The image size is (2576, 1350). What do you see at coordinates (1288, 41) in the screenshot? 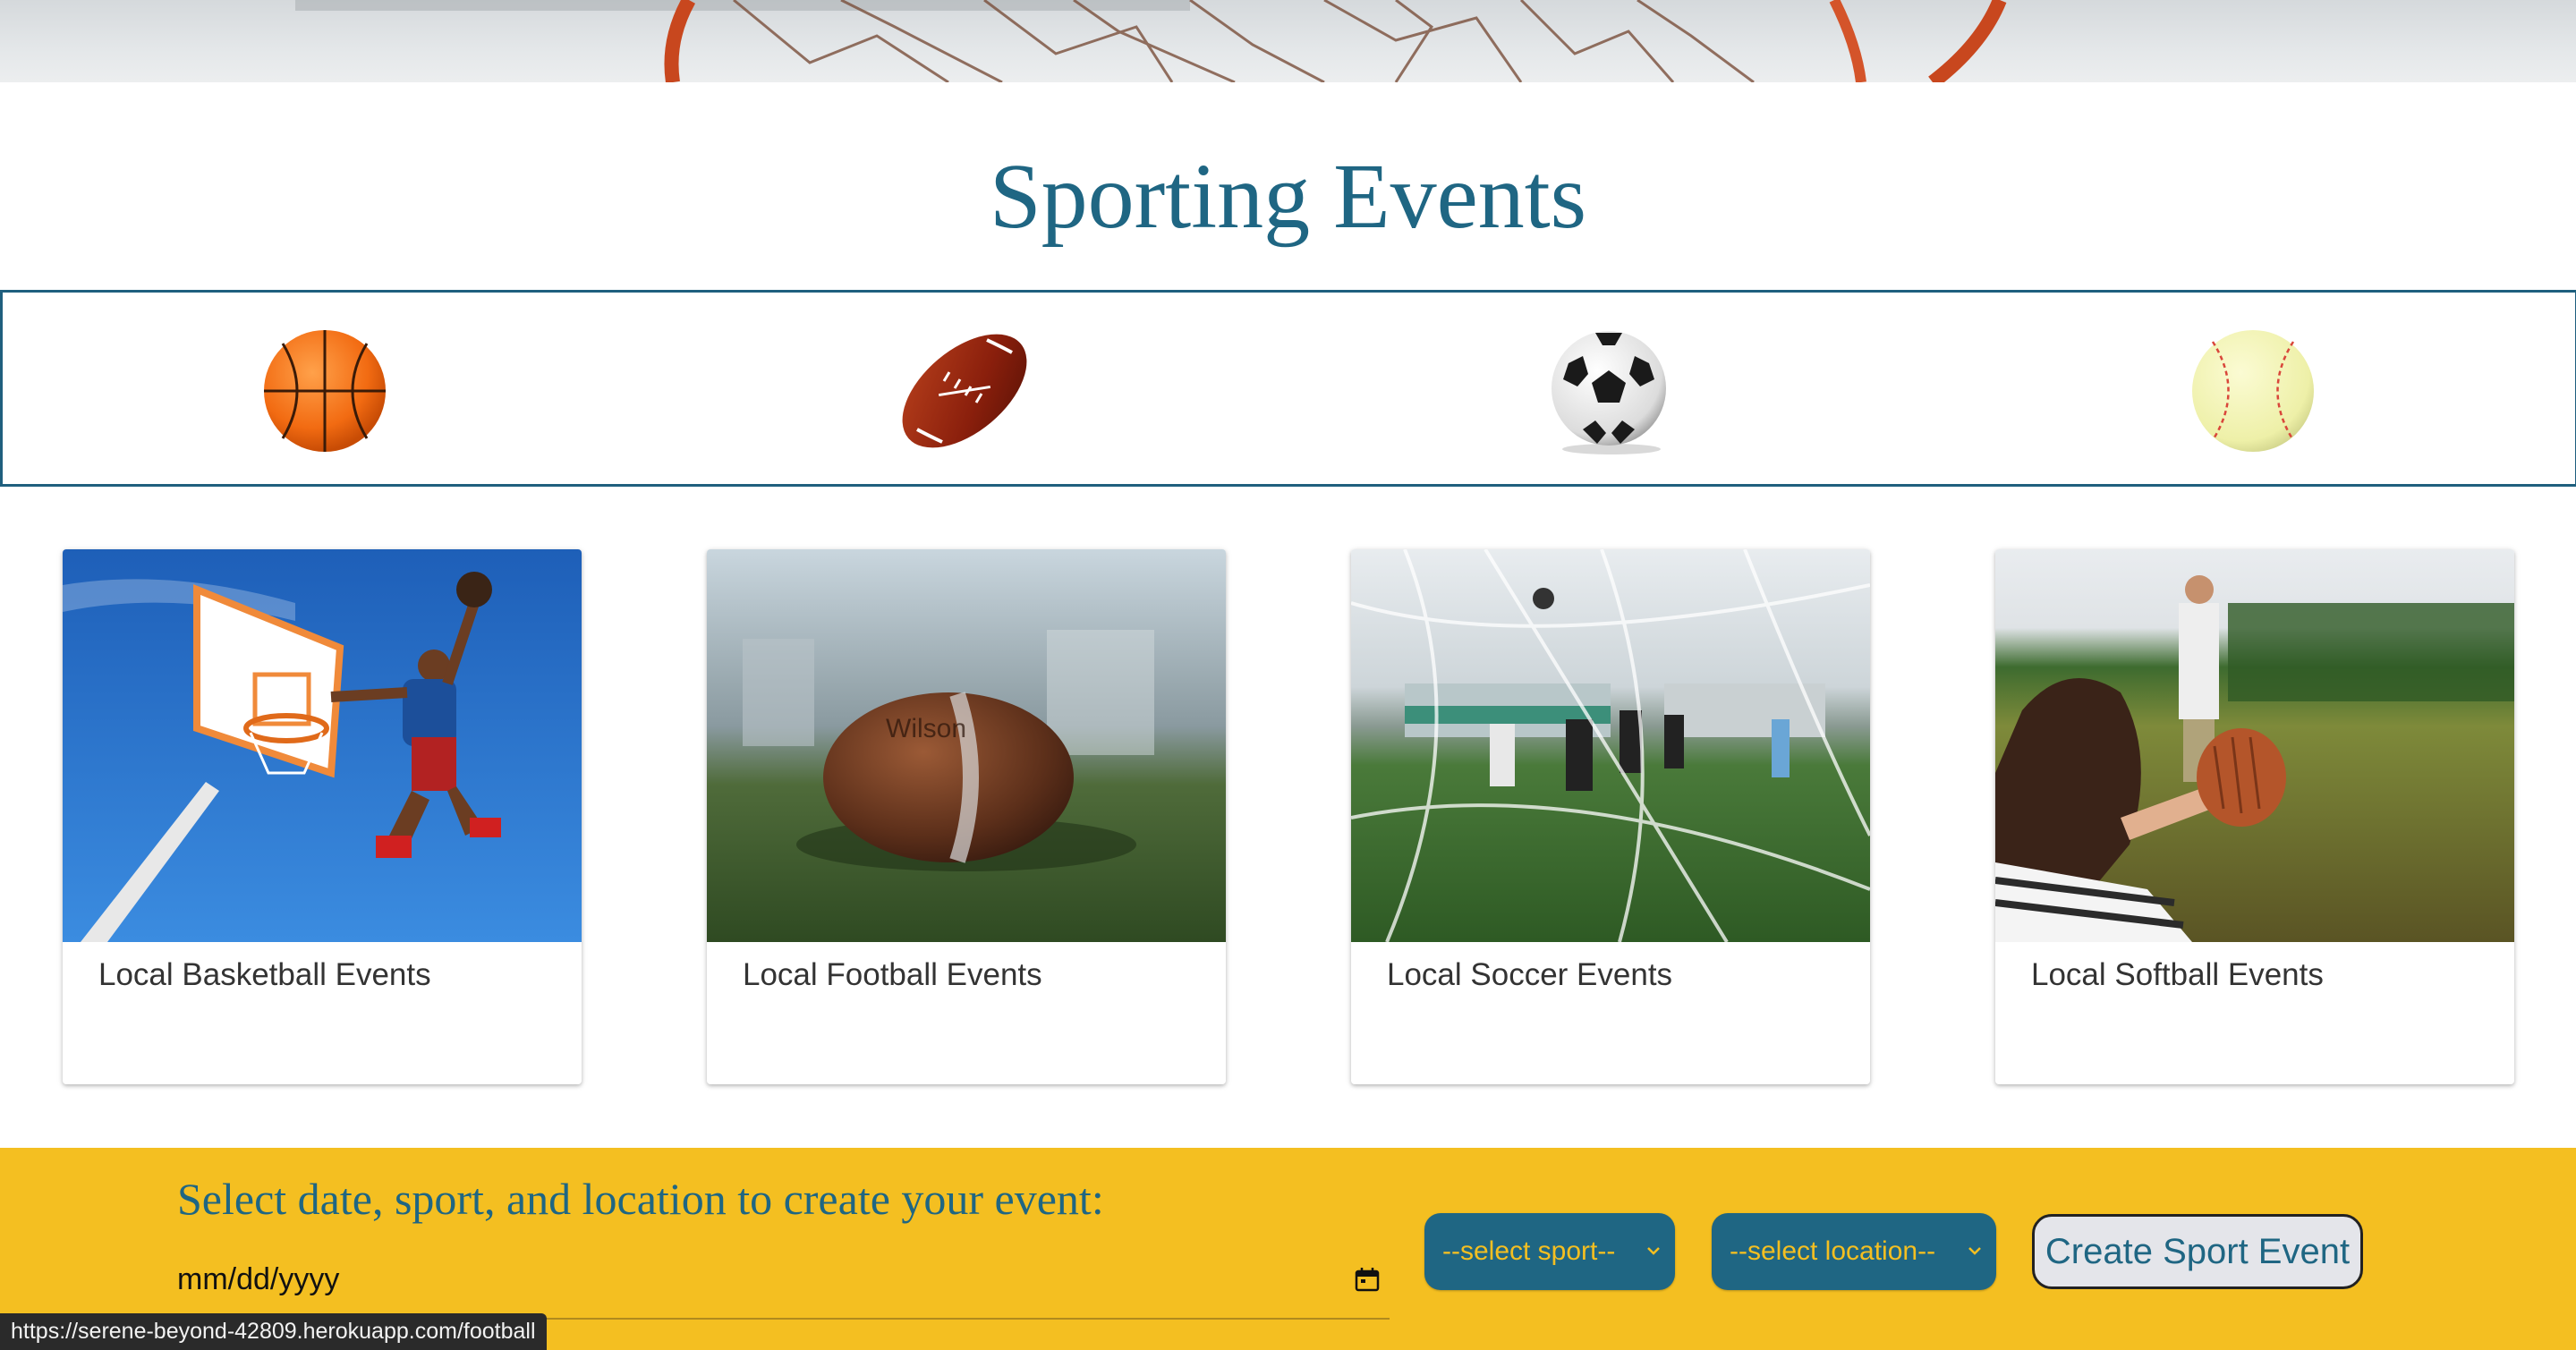
I see `hero-banner-image` at bounding box center [1288, 41].